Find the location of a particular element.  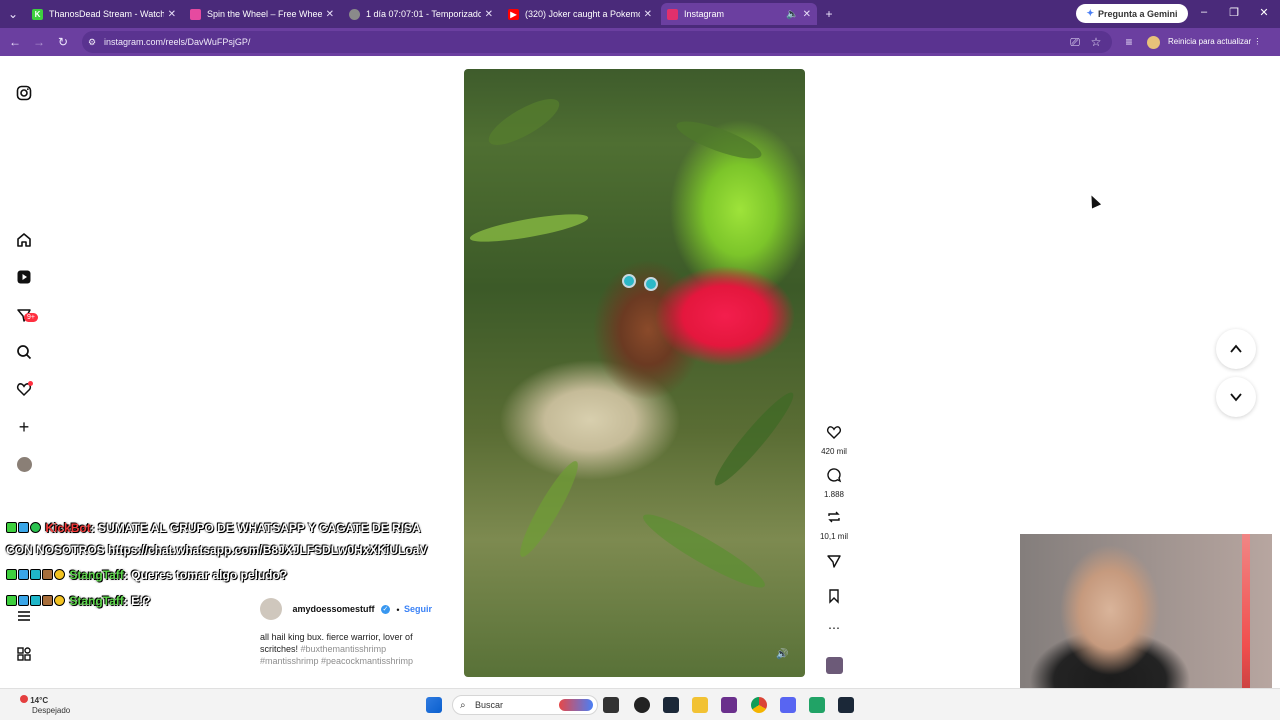

close-window-icon: ✕ is located at coordinates (1264, 12).